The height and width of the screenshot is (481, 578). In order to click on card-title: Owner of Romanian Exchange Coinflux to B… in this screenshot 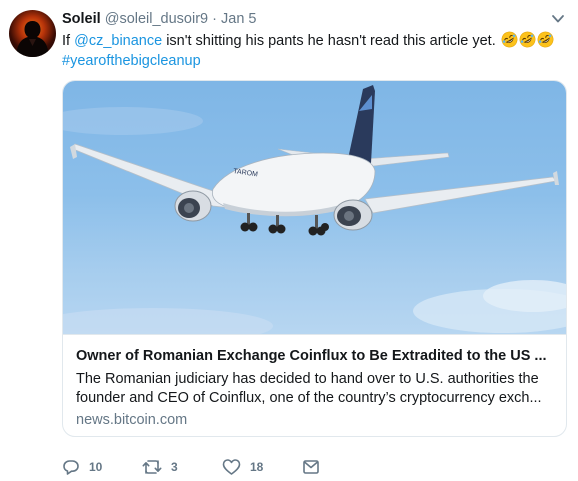, I will do `click(316, 356)`.